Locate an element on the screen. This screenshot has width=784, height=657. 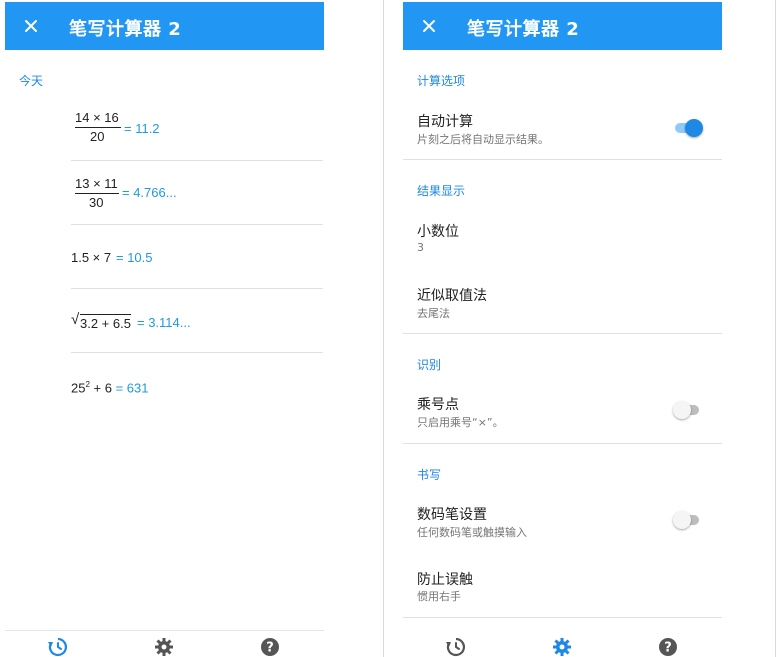
expression: 252 + 6 = 631 is located at coordinates (110, 387).